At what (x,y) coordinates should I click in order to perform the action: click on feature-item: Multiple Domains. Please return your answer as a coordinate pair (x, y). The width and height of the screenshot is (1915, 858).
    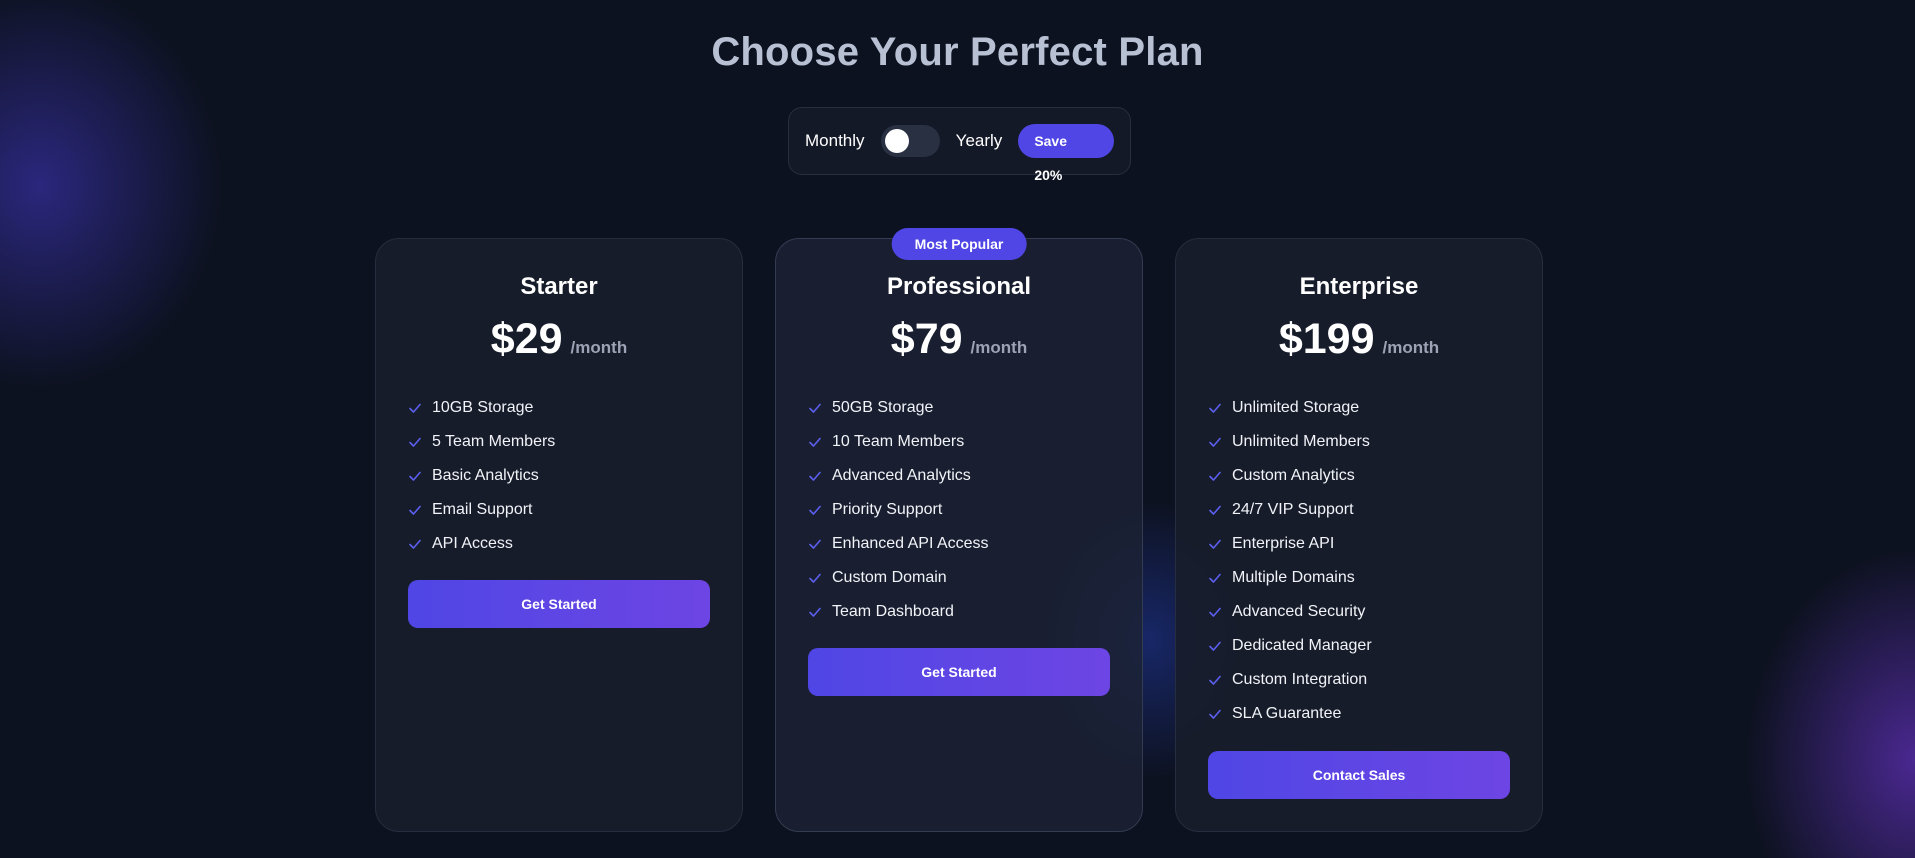
    Looking at the image, I should click on (1359, 578).